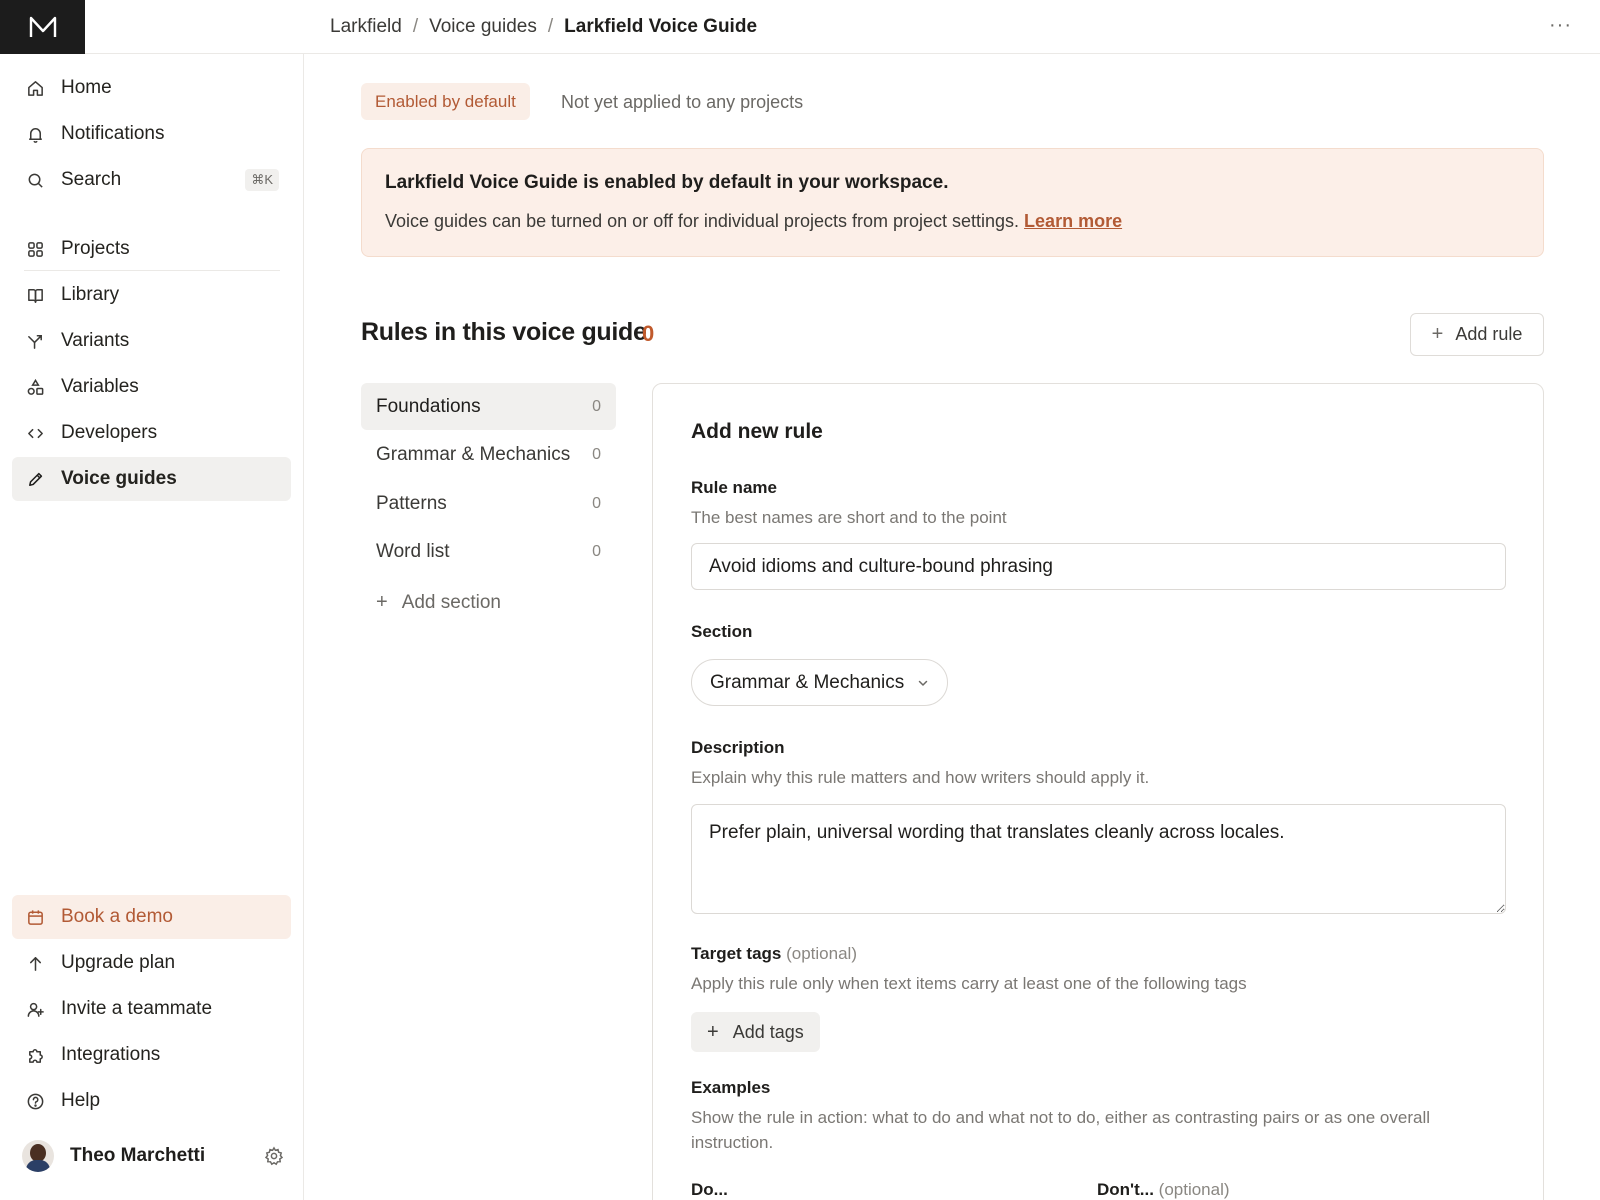 The height and width of the screenshot is (1200, 1600). I want to click on breadcrumb-parent: Voice guides, so click(483, 27).